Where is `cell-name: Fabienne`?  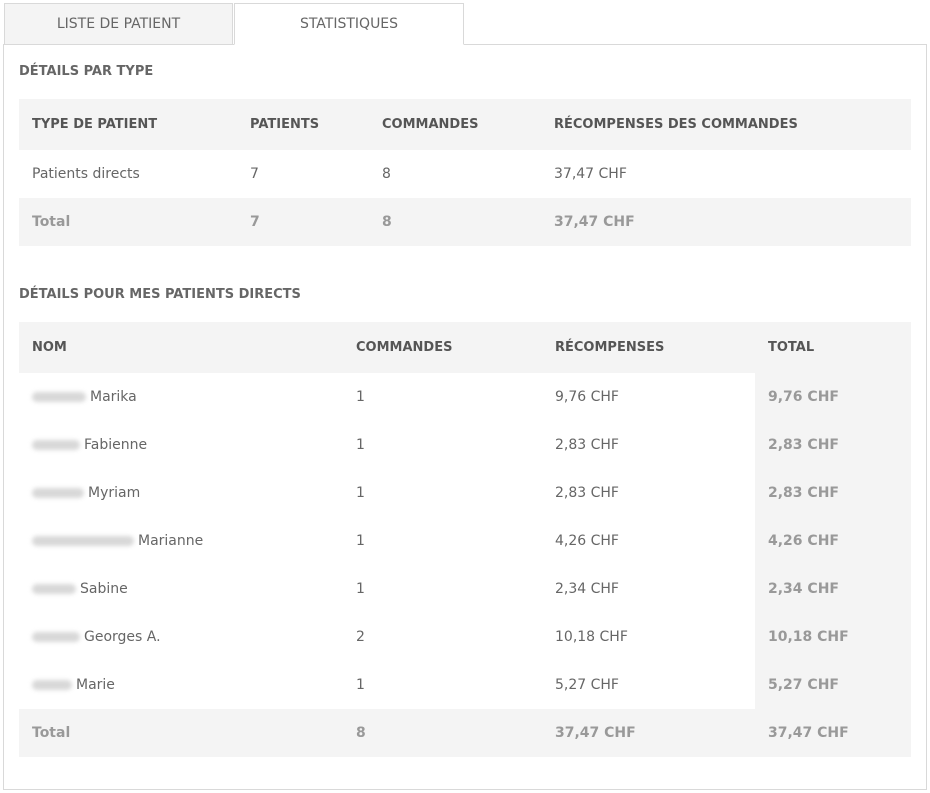 cell-name: Fabienne is located at coordinates (181, 445).